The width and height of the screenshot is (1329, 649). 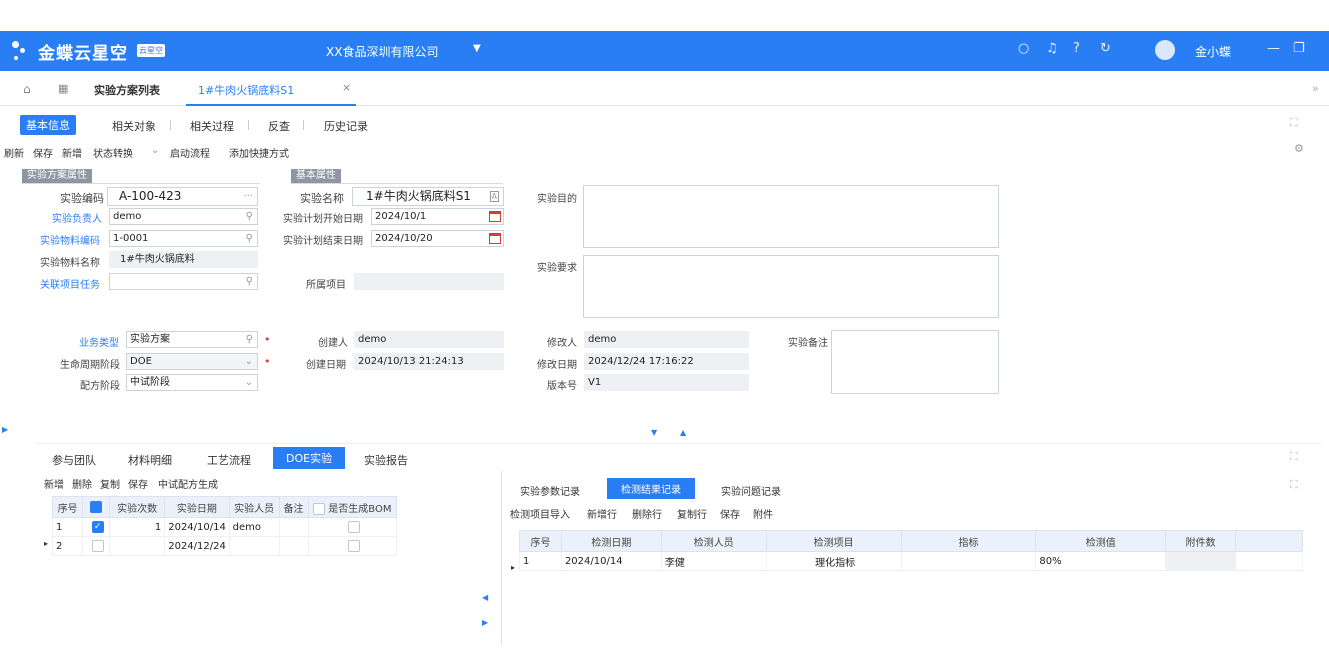 I want to click on col-select, so click(x=96, y=507).